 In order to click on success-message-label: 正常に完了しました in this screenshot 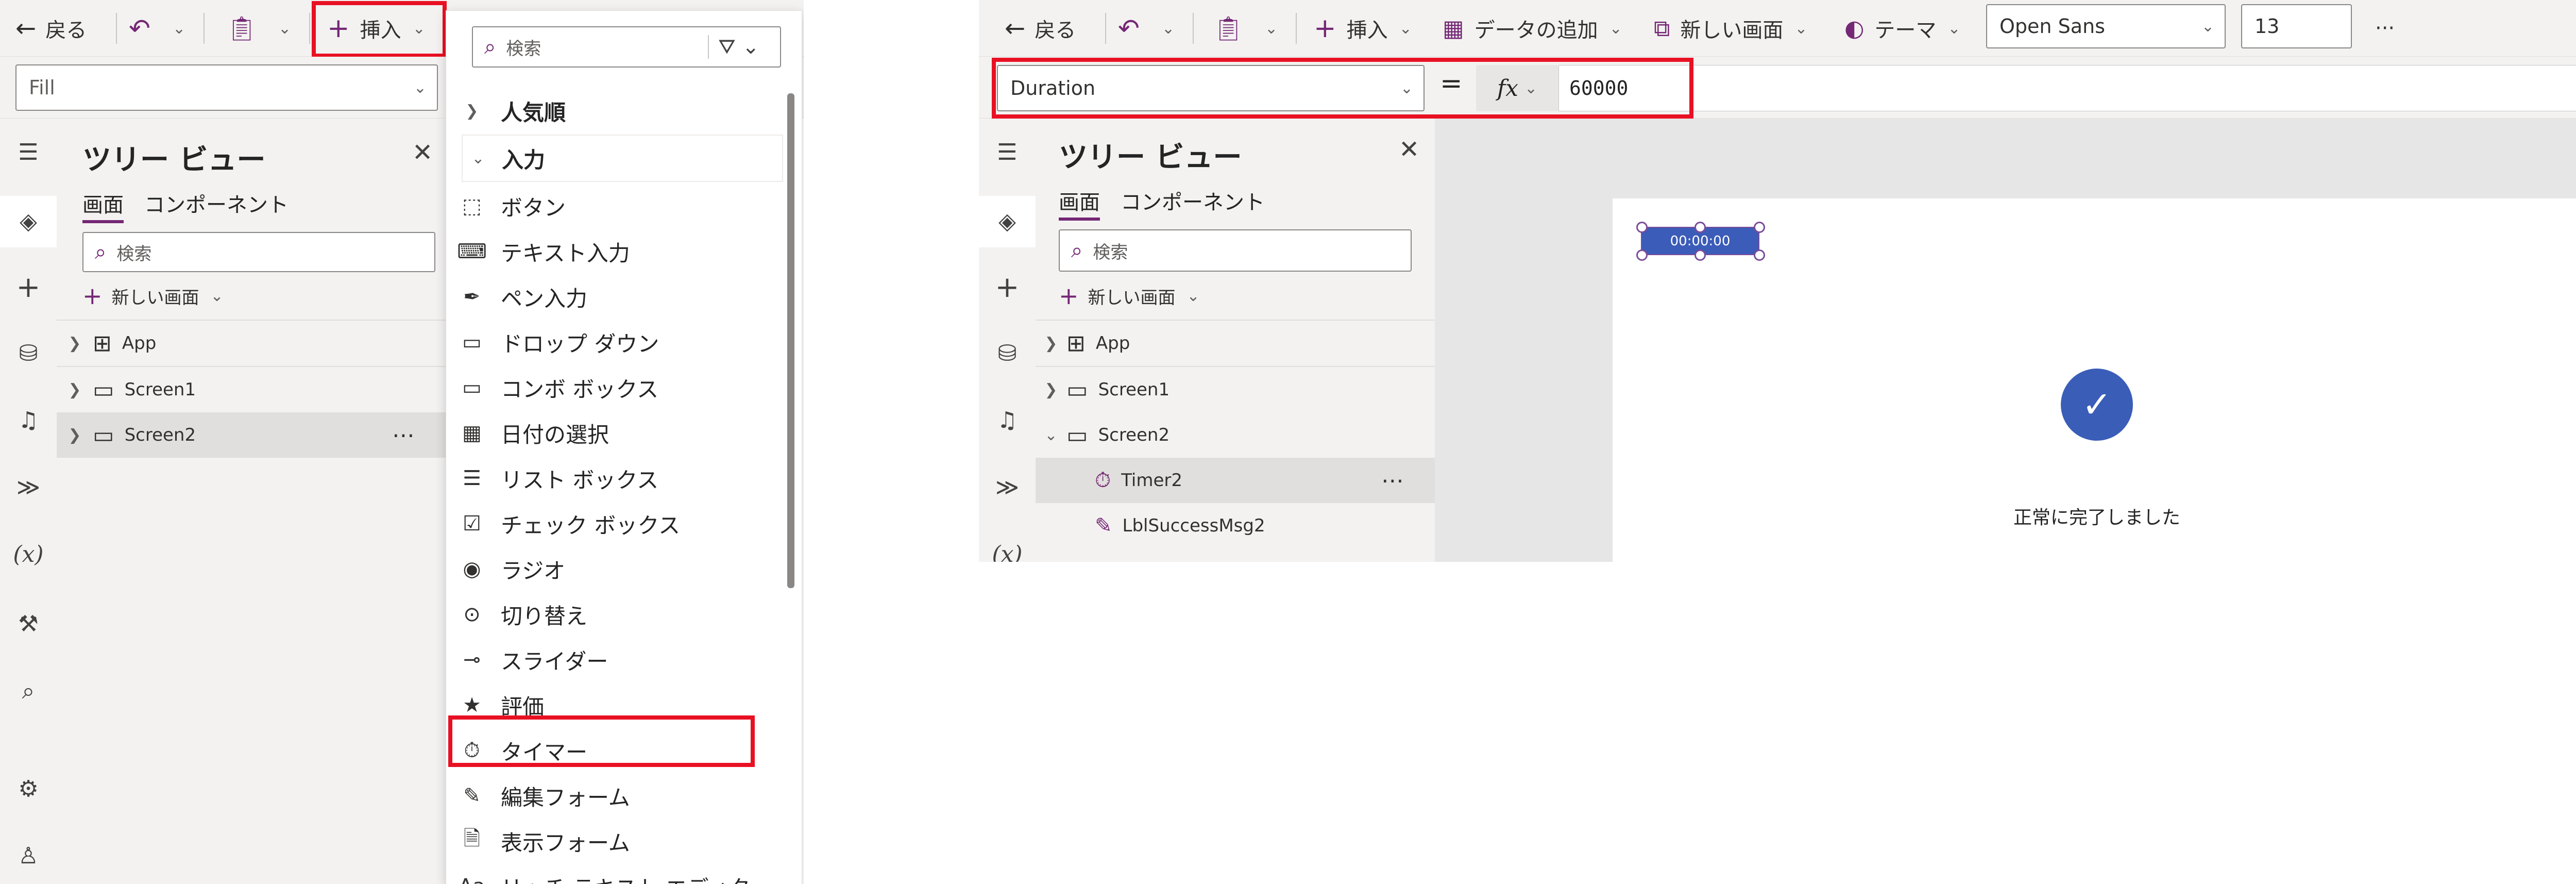, I will do `click(2096, 517)`.